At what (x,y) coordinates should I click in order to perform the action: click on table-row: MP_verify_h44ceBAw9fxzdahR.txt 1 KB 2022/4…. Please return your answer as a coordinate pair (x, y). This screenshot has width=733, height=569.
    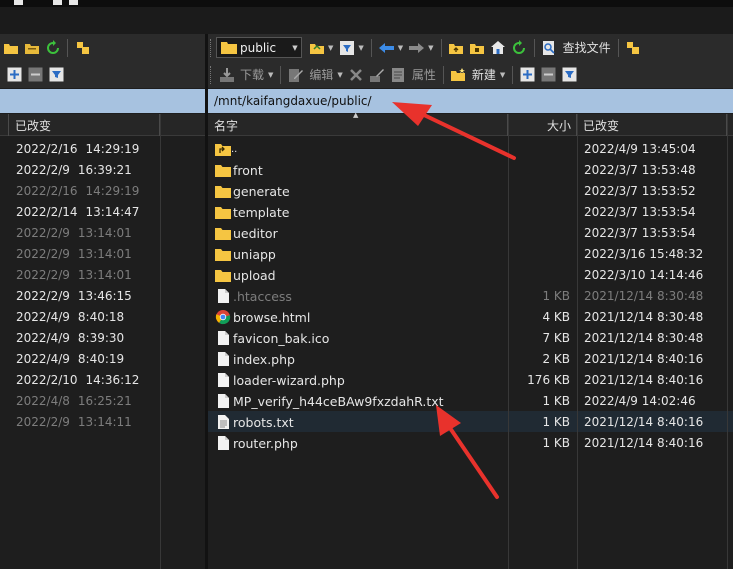
    Looking at the image, I should click on (470, 400).